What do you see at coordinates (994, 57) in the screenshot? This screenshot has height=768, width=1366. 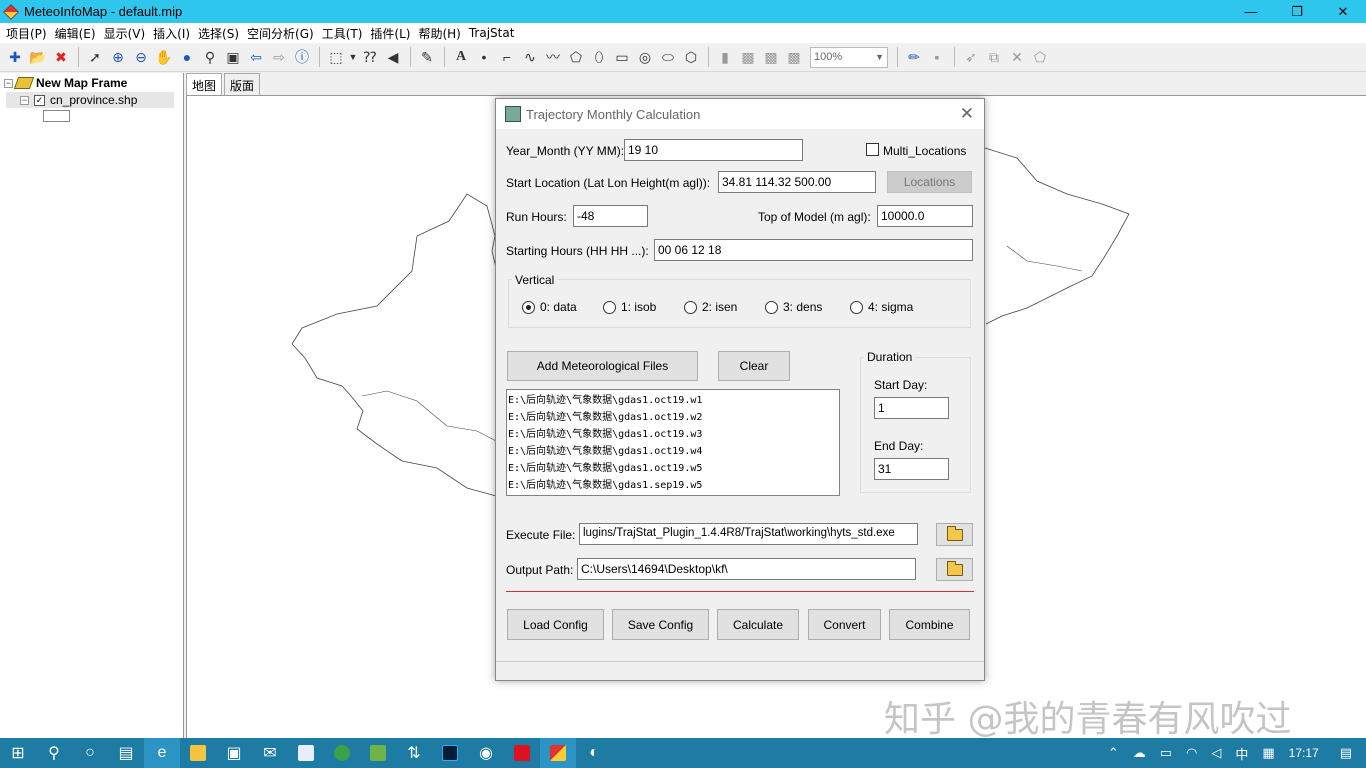 I see `copy-feature-icon: ⧉` at bounding box center [994, 57].